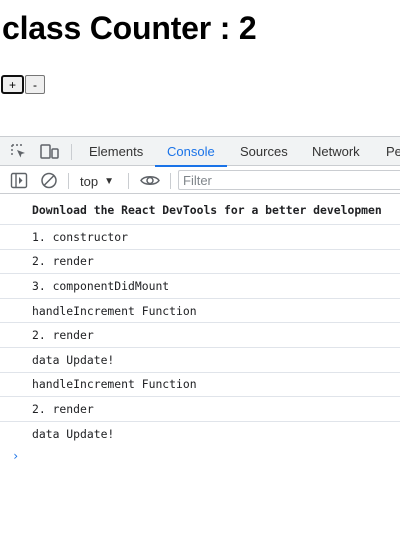 Image resolution: width=400 pixels, height=534 pixels. What do you see at coordinates (71, 152) in the screenshot?
I see `tabbar-divider` at bounding box center [71, 152].